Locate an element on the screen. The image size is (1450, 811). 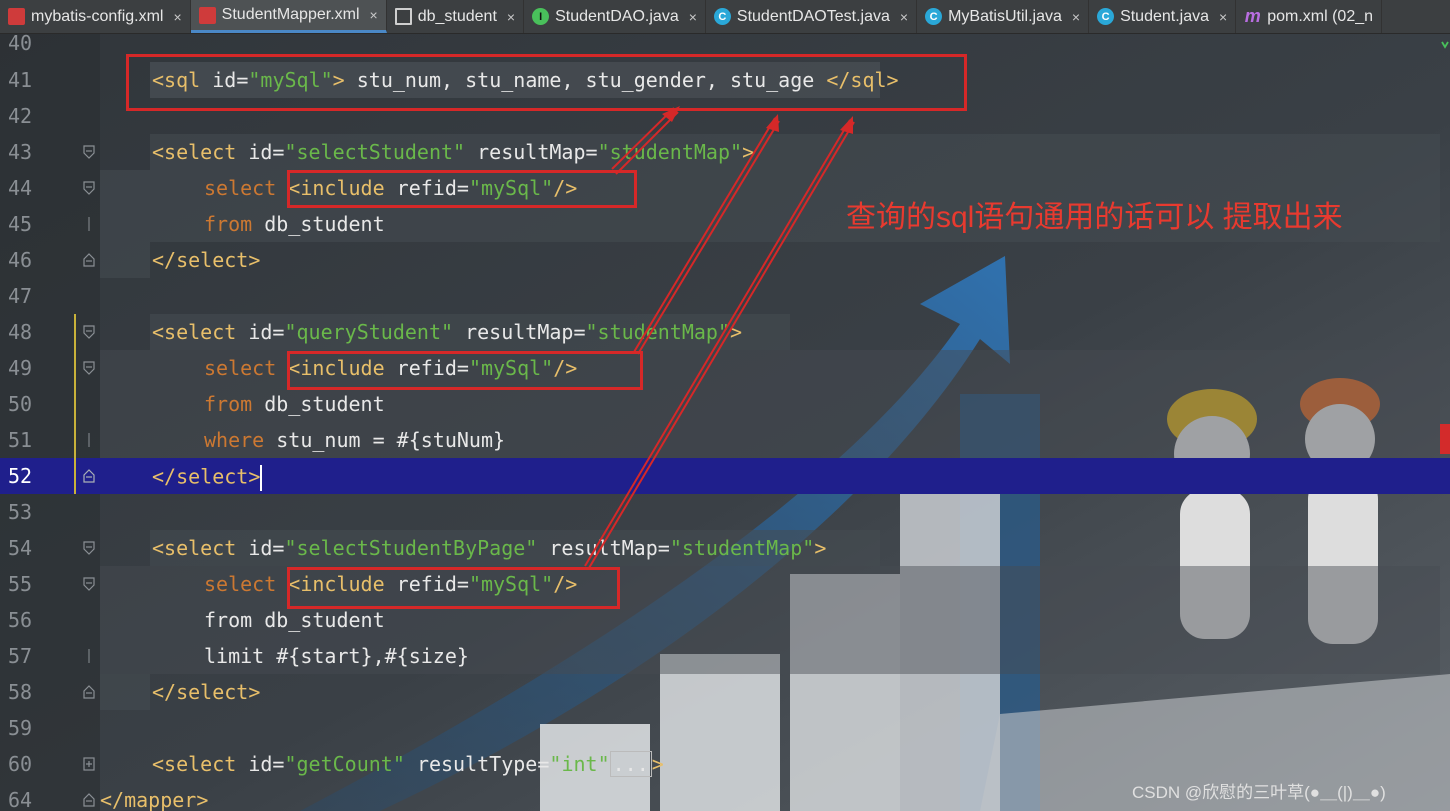
annotation-text: 查询的sql语句通用的话可以 提取出来 is located at coordinates (1094, 217).